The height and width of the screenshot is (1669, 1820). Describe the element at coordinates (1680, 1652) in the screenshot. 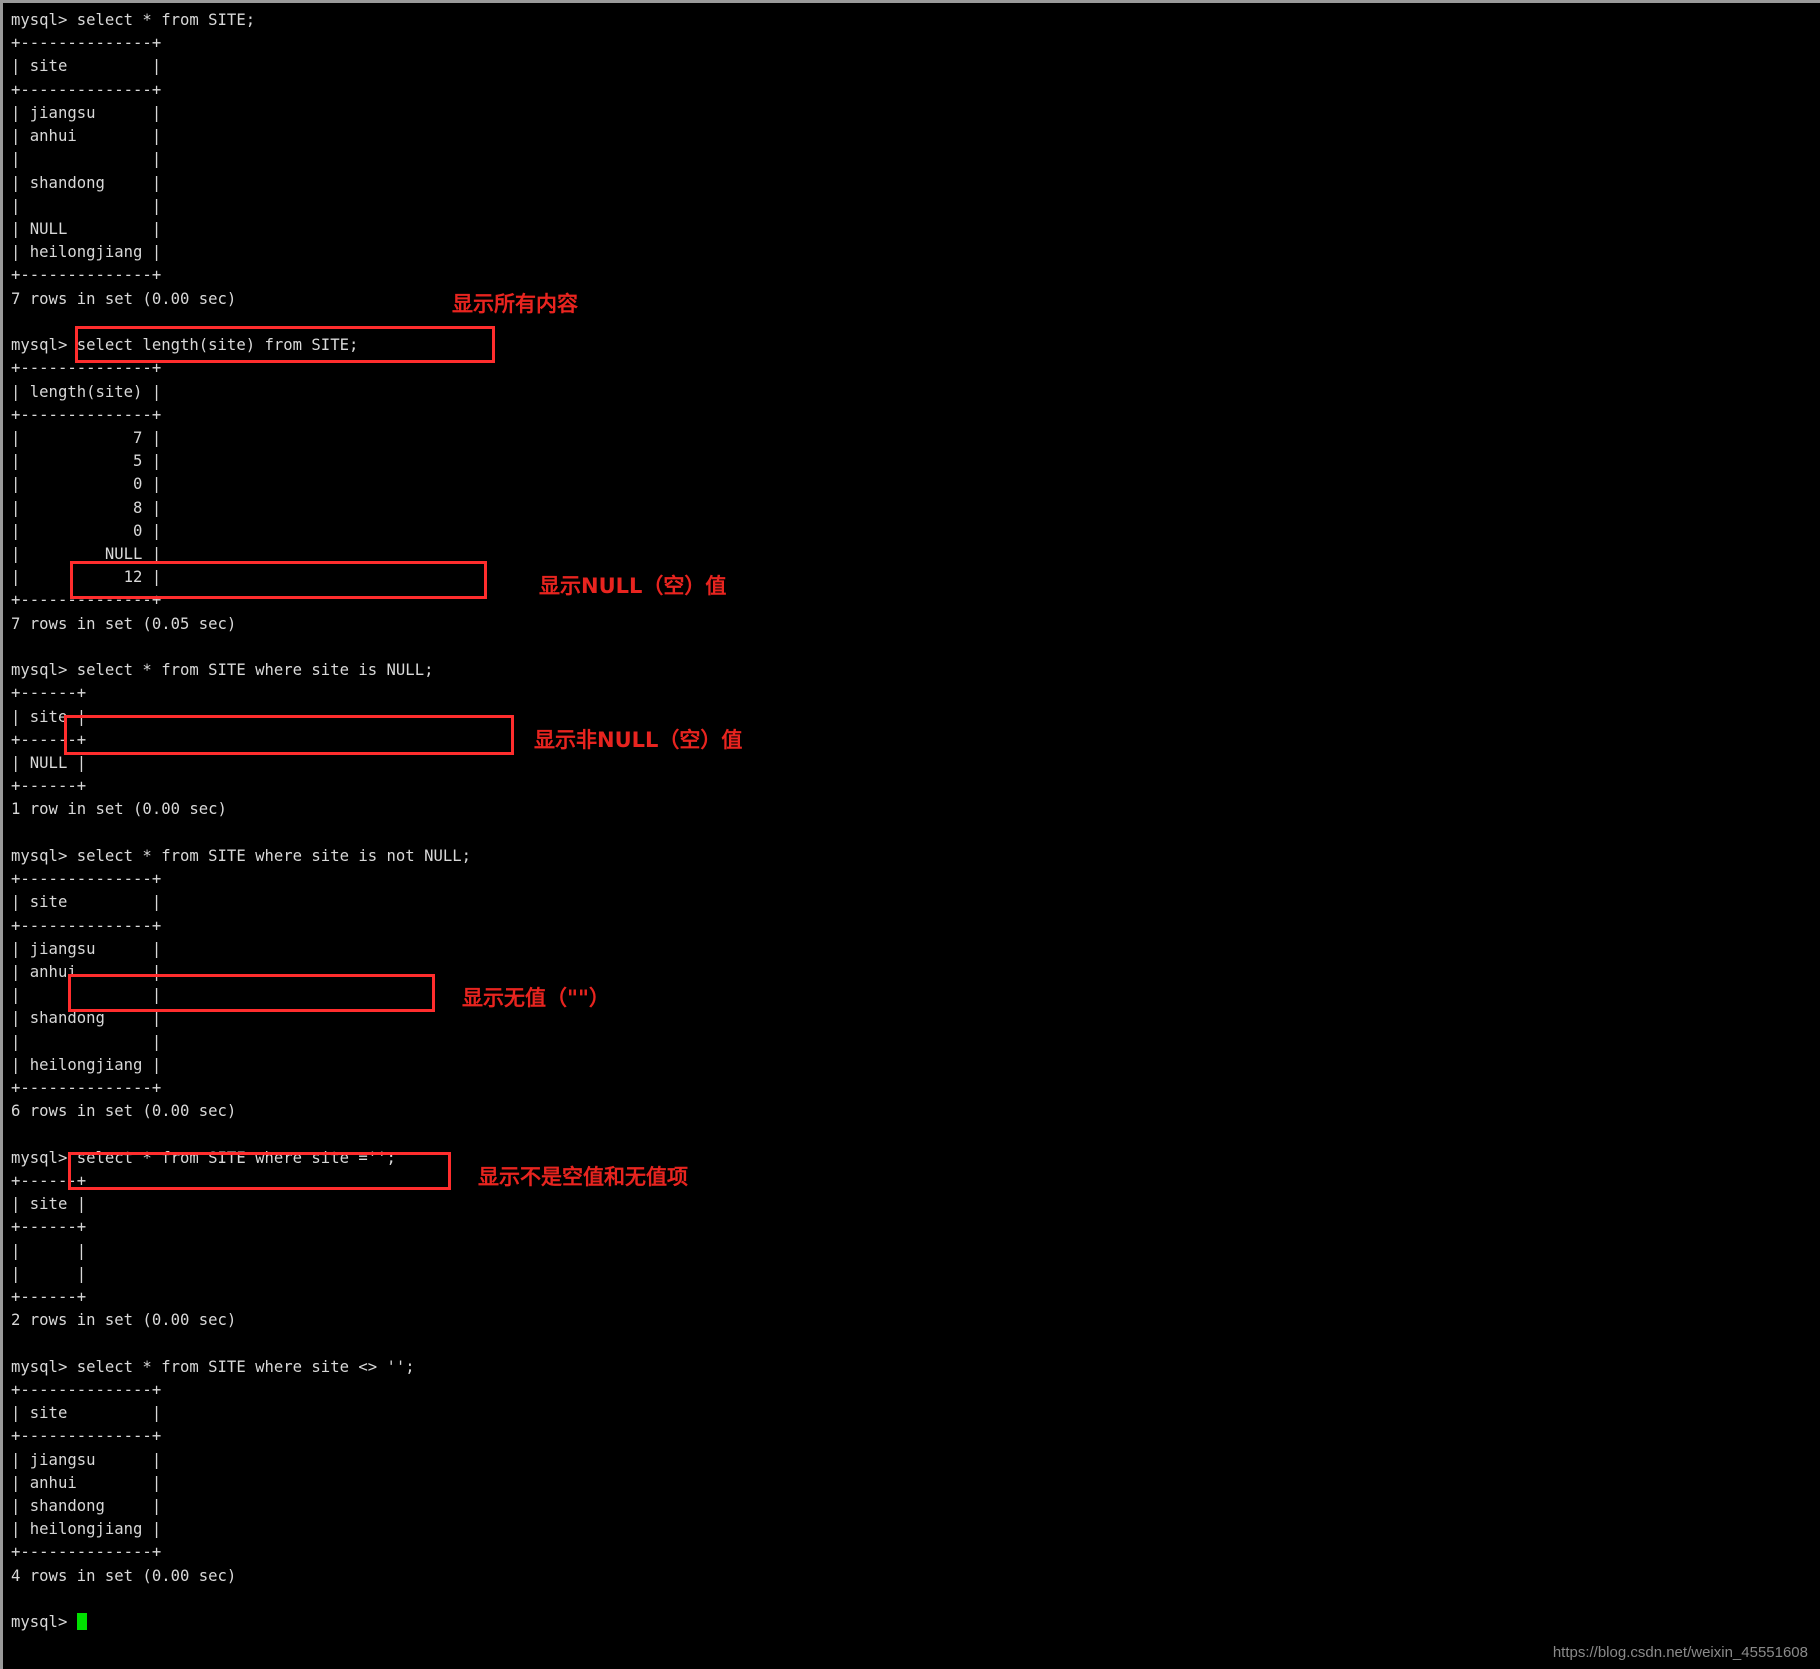

I see `watermark-url: https://blog.csdn.net/weixin_45551608` at that location.